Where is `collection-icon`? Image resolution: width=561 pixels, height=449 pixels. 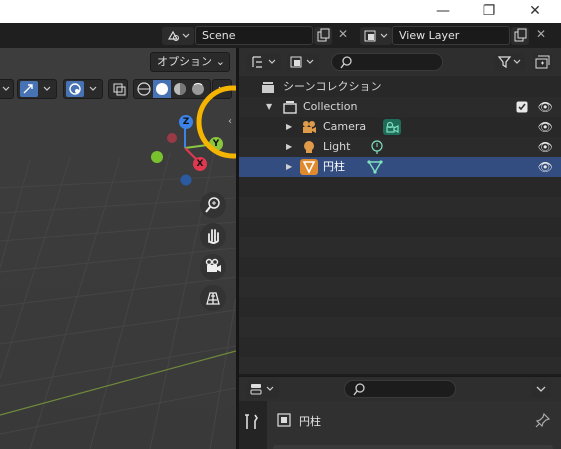 collection-icon is located at coordinates (290, 107).